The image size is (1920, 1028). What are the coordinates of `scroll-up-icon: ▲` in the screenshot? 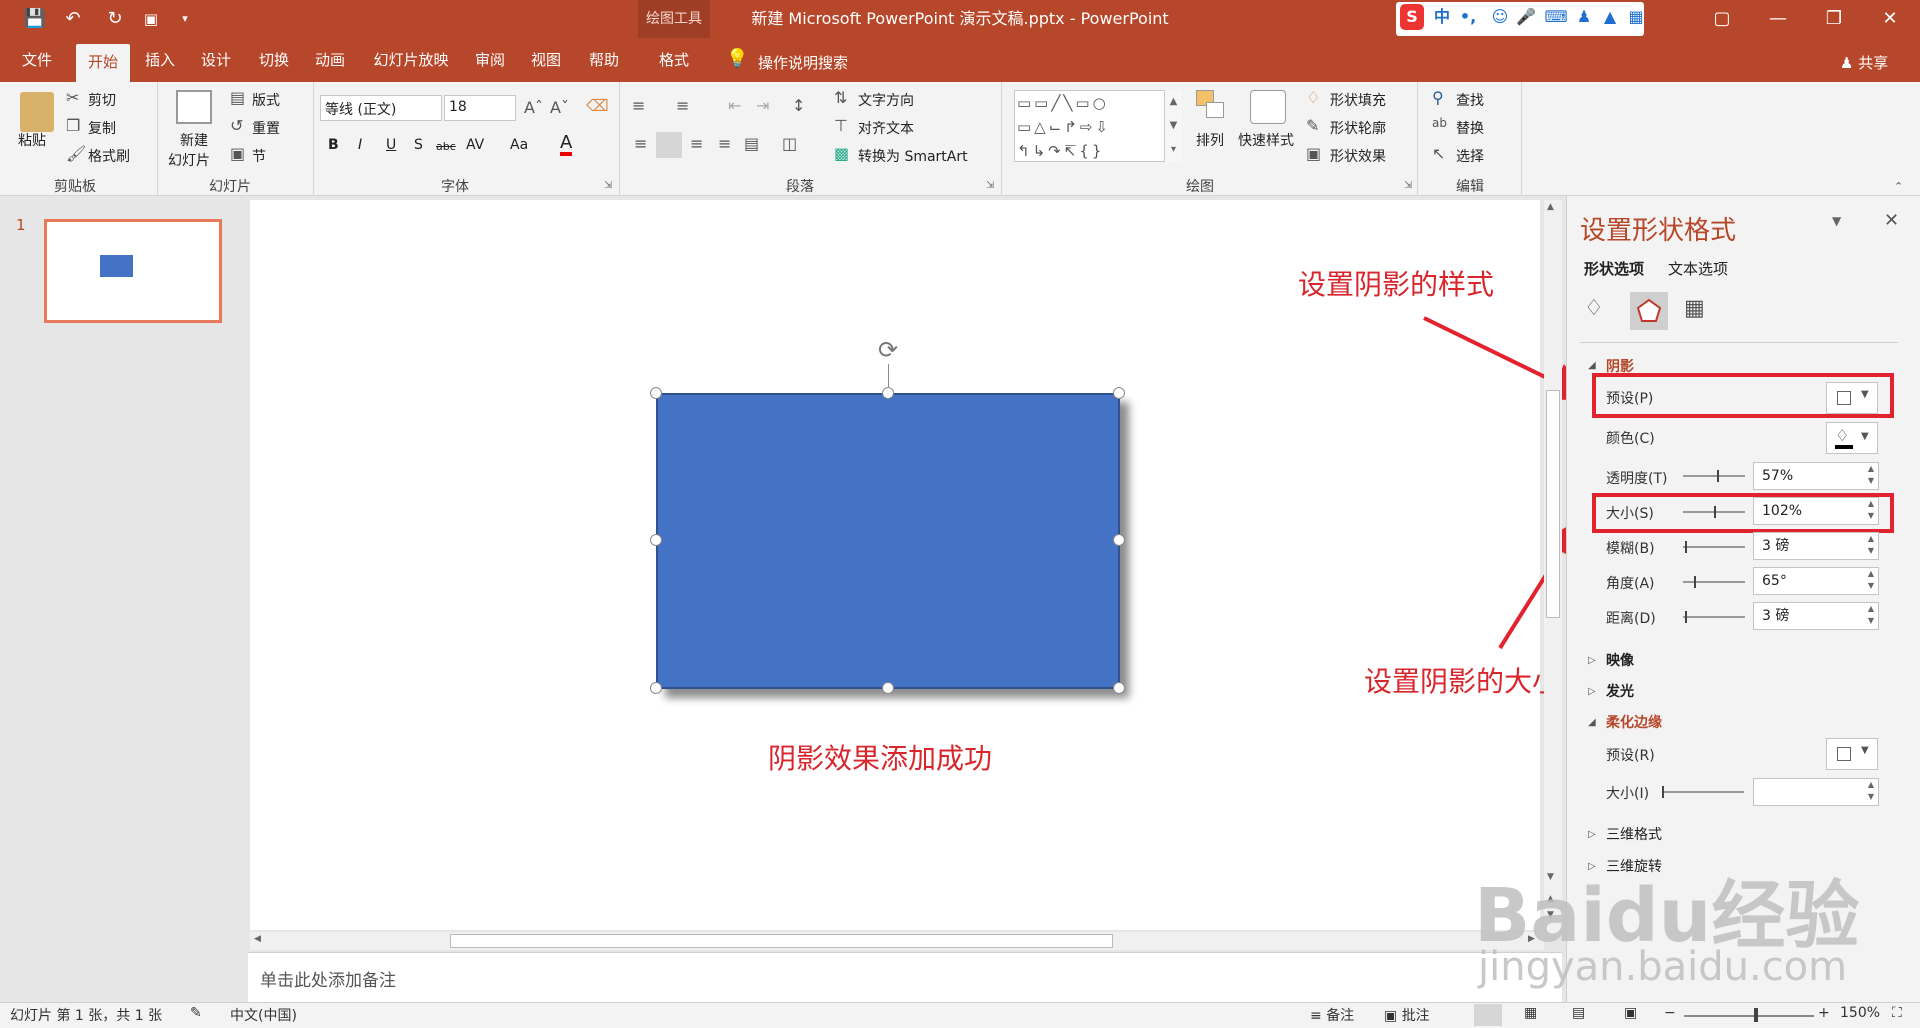 It's located at (1550, 207).